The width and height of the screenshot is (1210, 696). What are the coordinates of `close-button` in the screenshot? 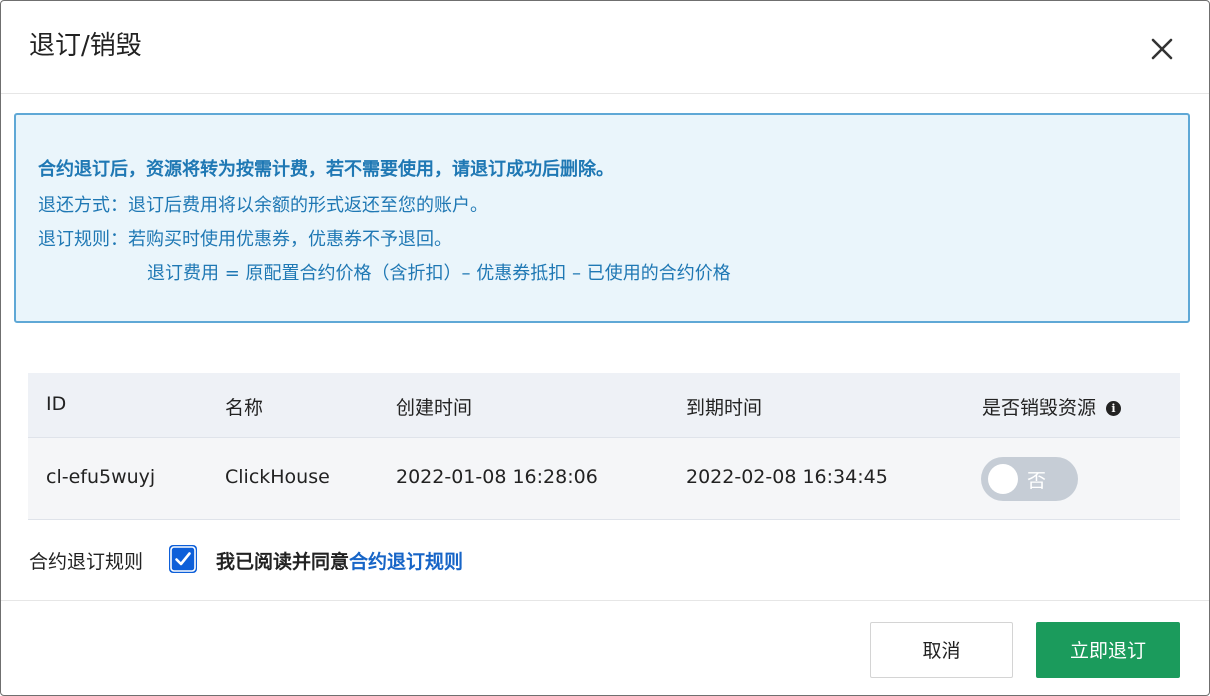 It's located at (1162, 49).